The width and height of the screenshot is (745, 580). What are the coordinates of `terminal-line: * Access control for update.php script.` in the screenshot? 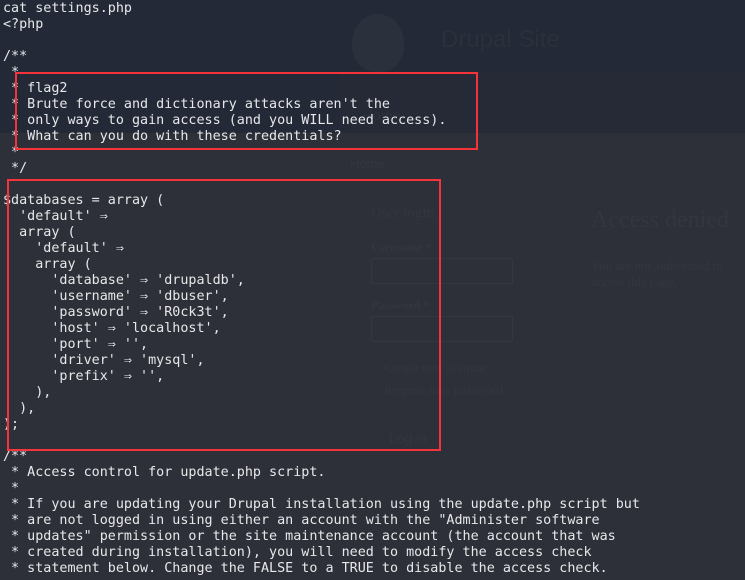 It's located at (164, 472).